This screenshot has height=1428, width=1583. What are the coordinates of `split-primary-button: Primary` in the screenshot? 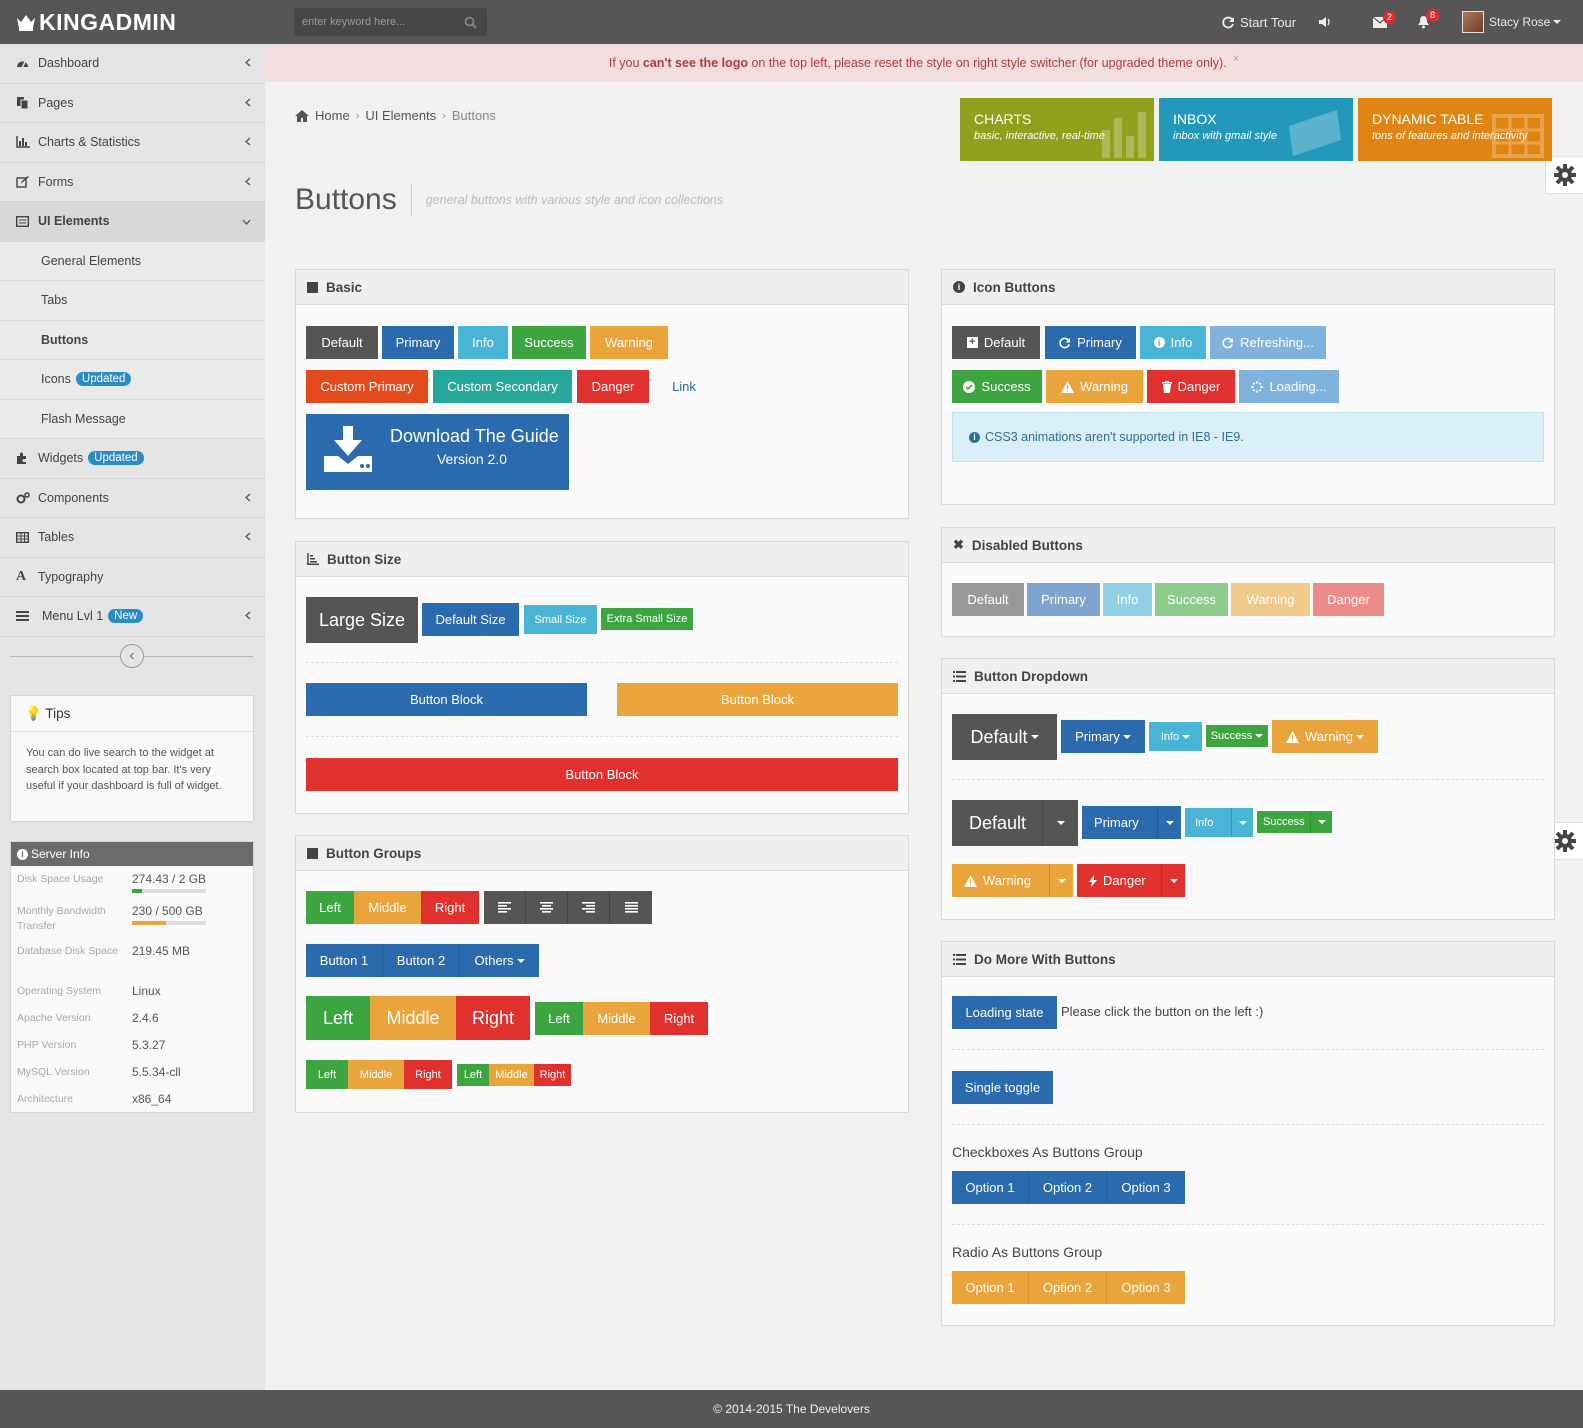 It's located at (1131, 822).